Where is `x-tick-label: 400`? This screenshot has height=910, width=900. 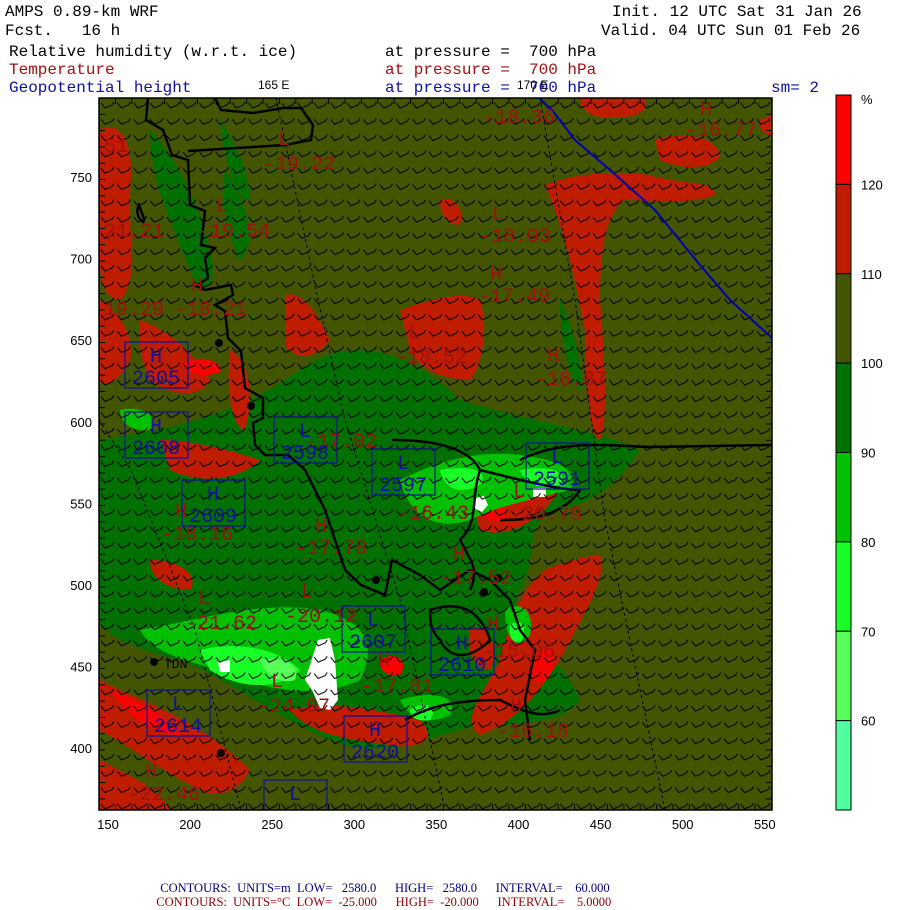 x-tick-label: 400 is located at coordinates (519, 824).